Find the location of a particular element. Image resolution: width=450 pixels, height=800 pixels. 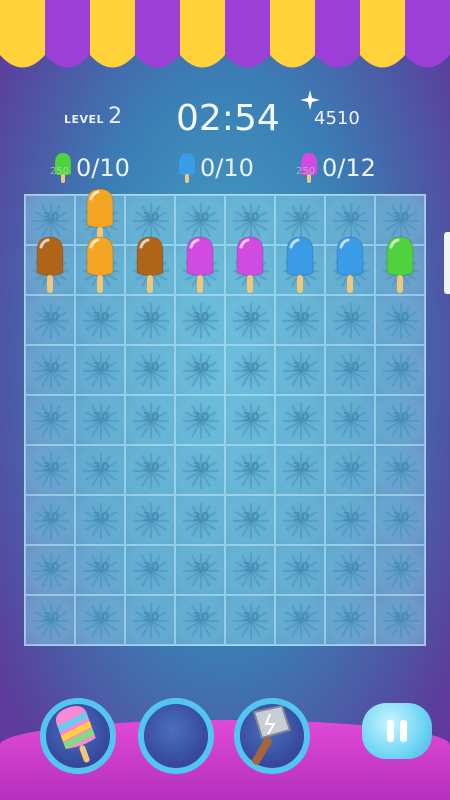

level-number: 2 is located at coordinates (115, 116).